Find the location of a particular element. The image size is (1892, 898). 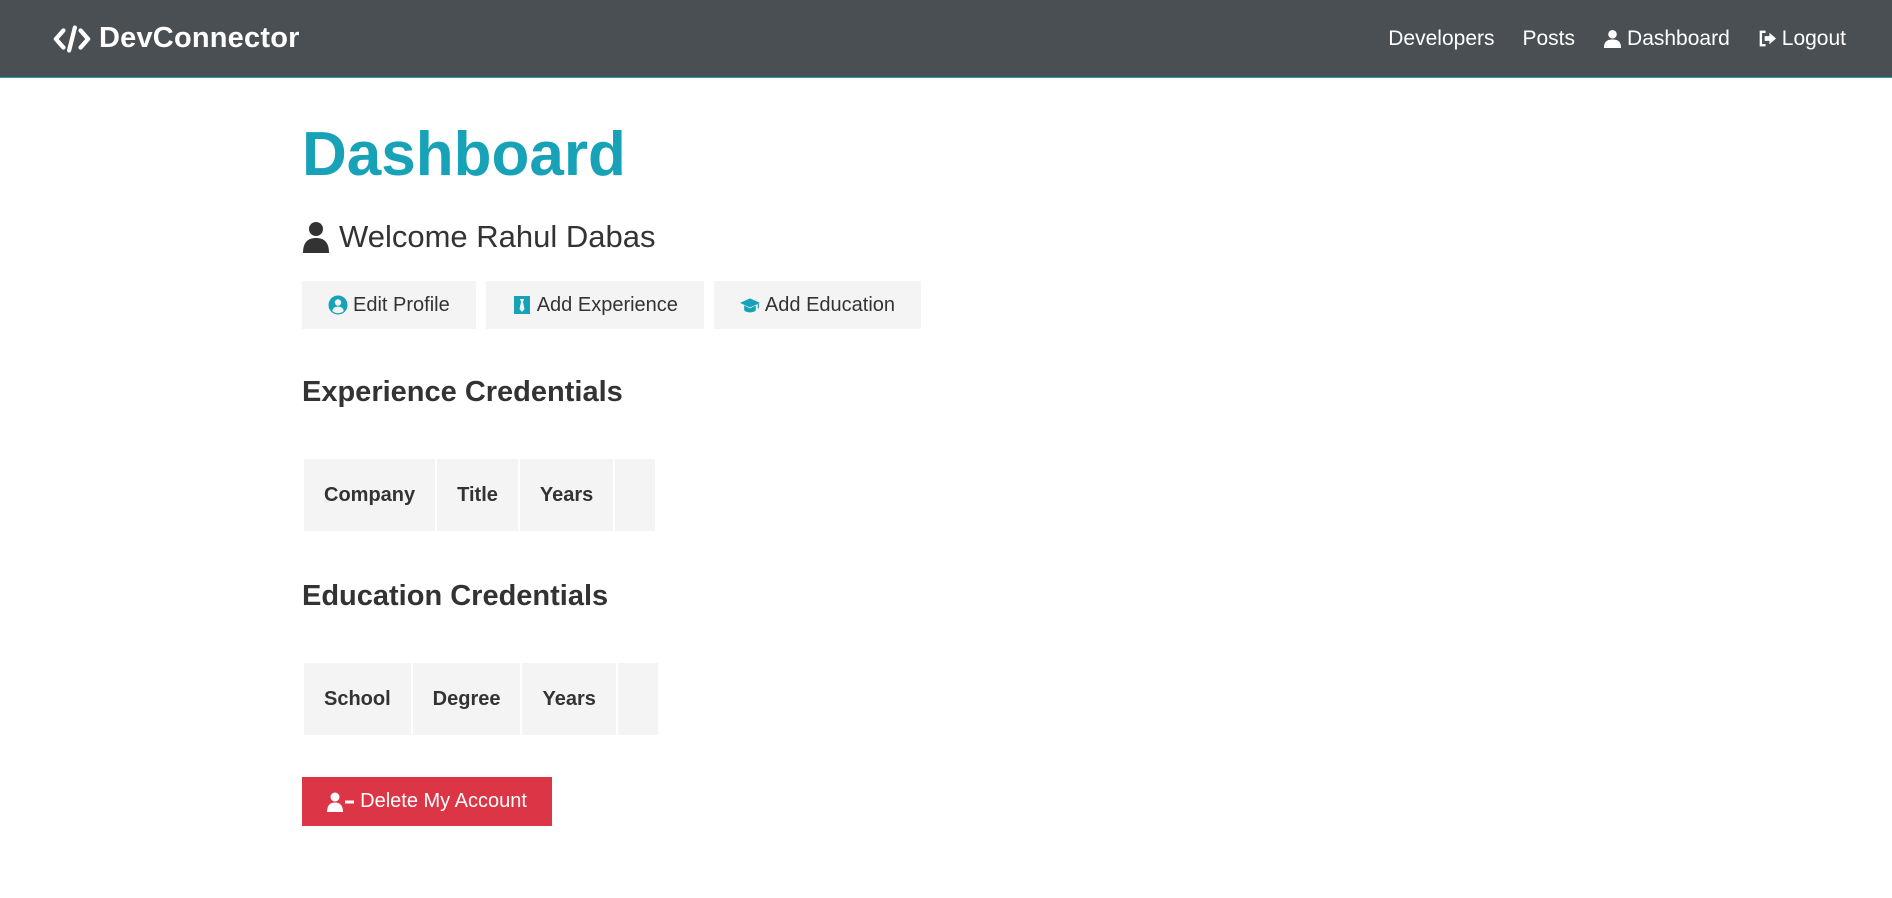

nav-links: Developers Posts Dashboard Logout is located at coordinates (1603, 39).